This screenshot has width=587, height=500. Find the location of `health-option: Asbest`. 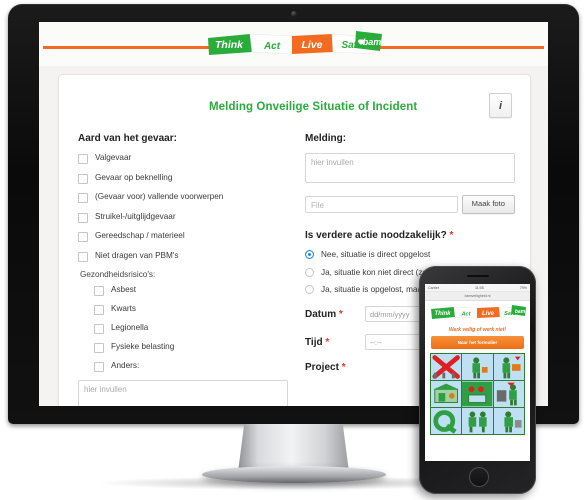

health-option: Asbest is located at coordinates (191, 290).